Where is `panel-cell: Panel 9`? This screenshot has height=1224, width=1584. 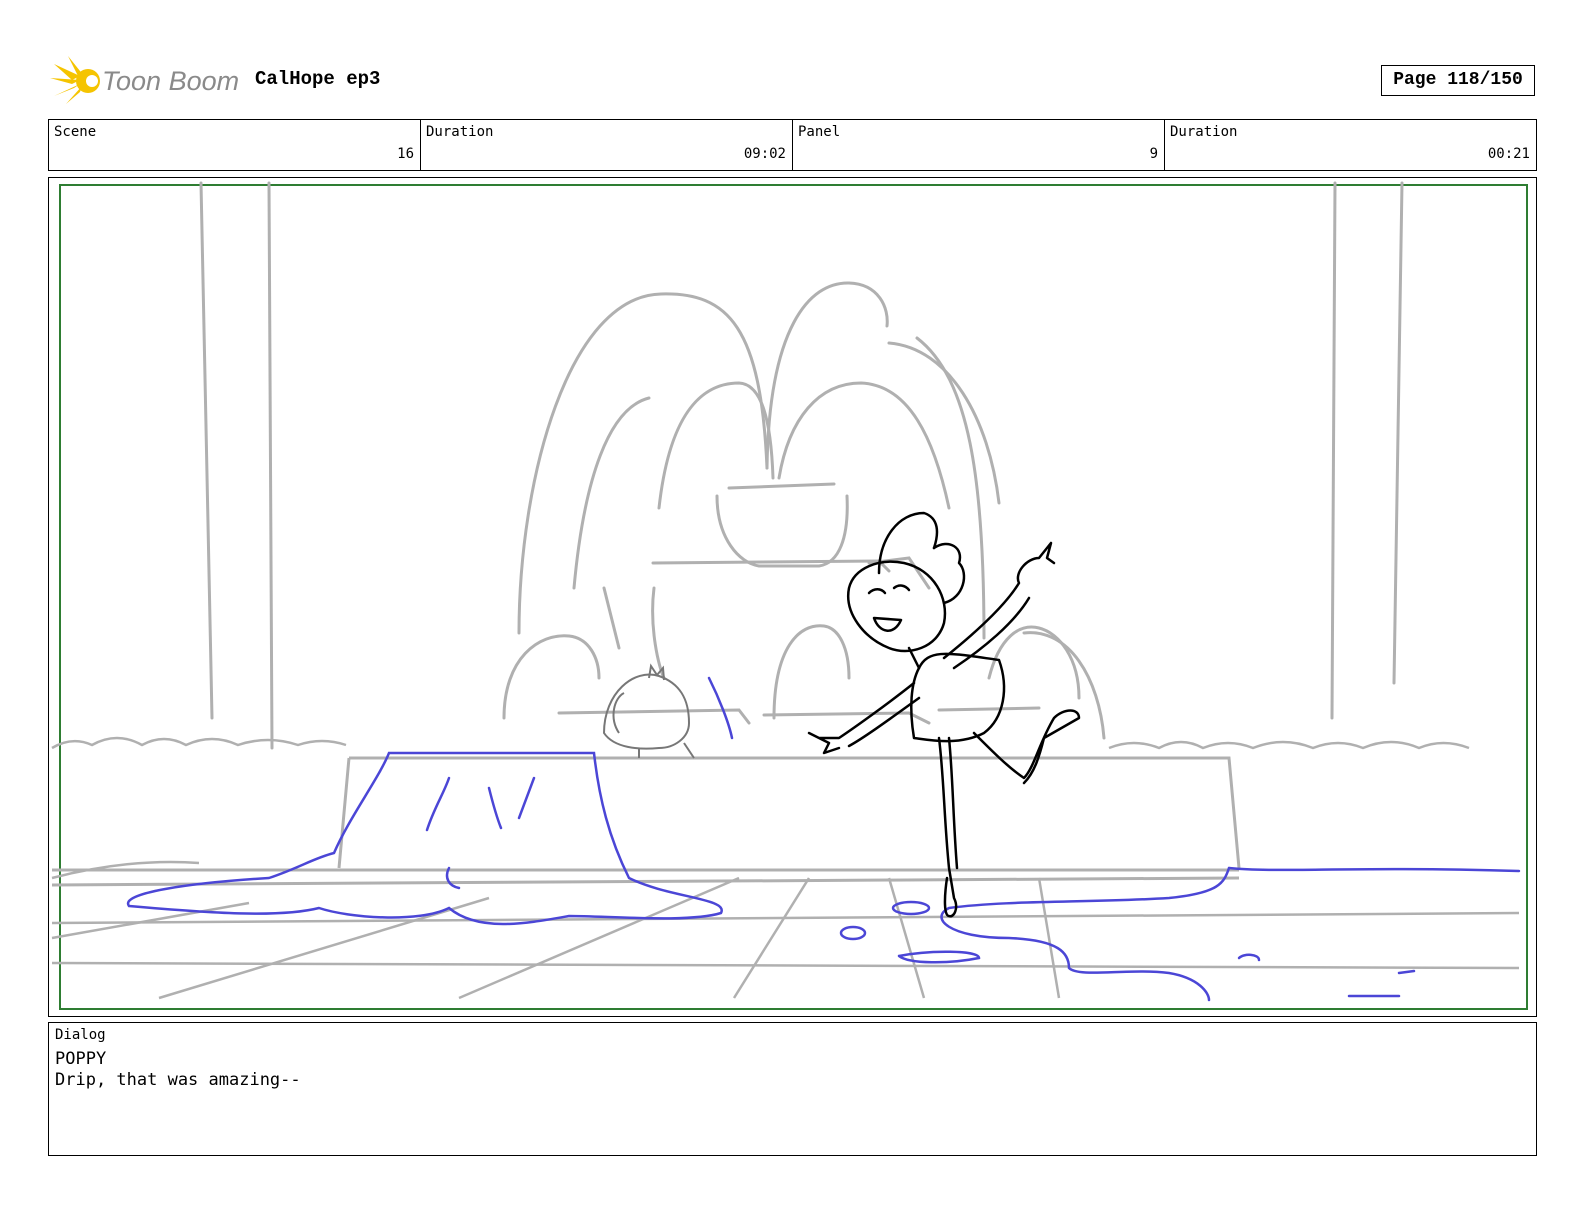 panel-cell: Panel 9 is located at coordinates (979, 145).